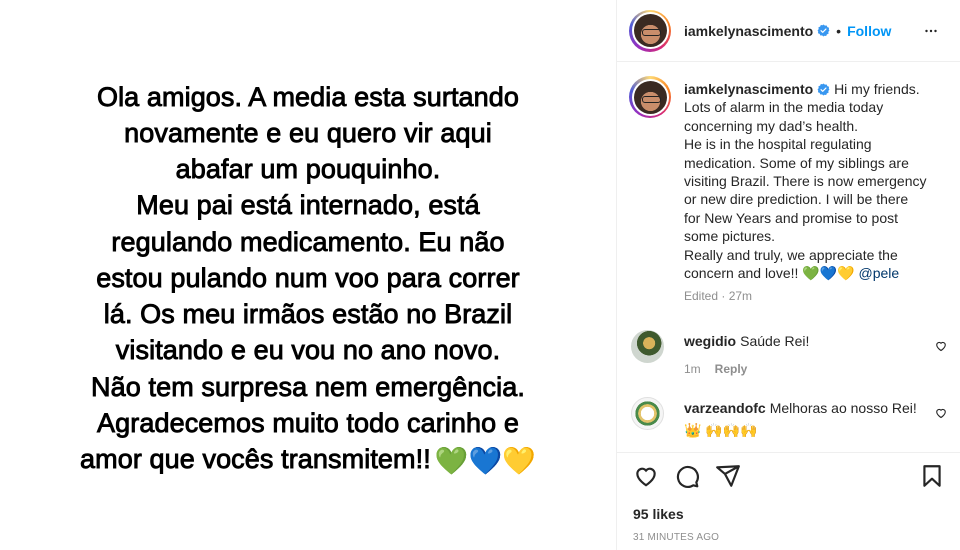 The height and width of the screenshot is (550, 960). What do you see at coordinates (778, 144) in the screenshot?
I see `caption-line: He is in the hospital regulating` at bounding box center [778, 144].